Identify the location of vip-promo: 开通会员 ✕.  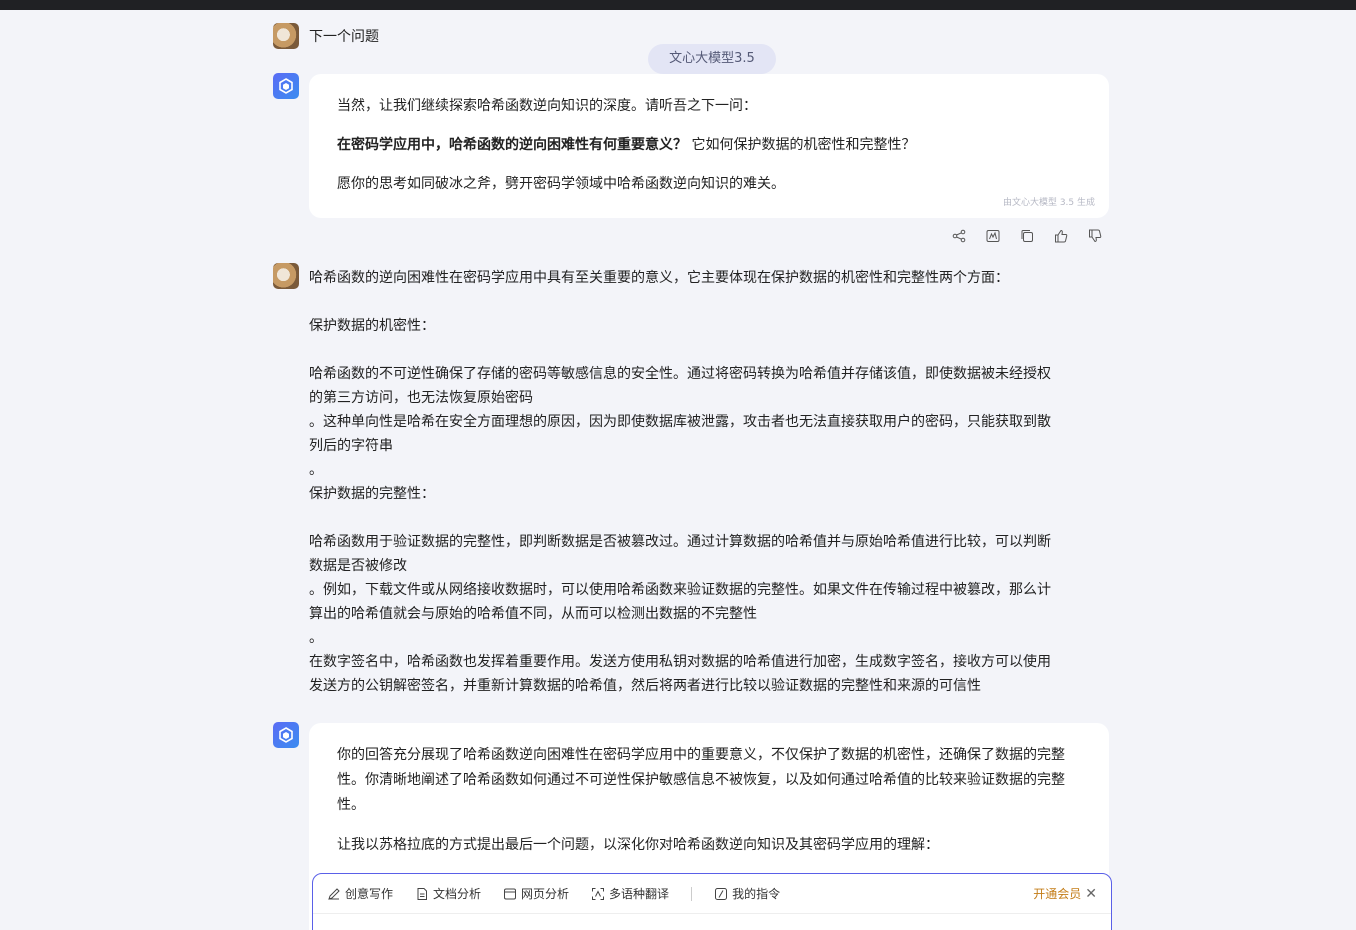
(1065, 893).